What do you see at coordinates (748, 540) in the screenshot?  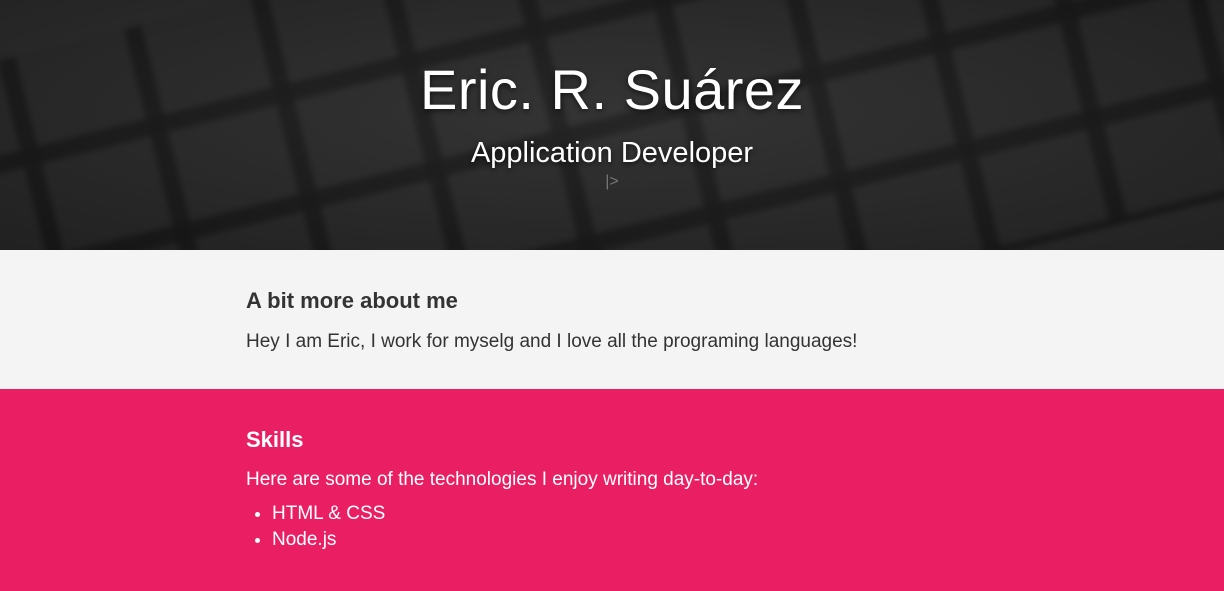 I see `skills-list-item: Node.js` at bounding box center [748, 540].